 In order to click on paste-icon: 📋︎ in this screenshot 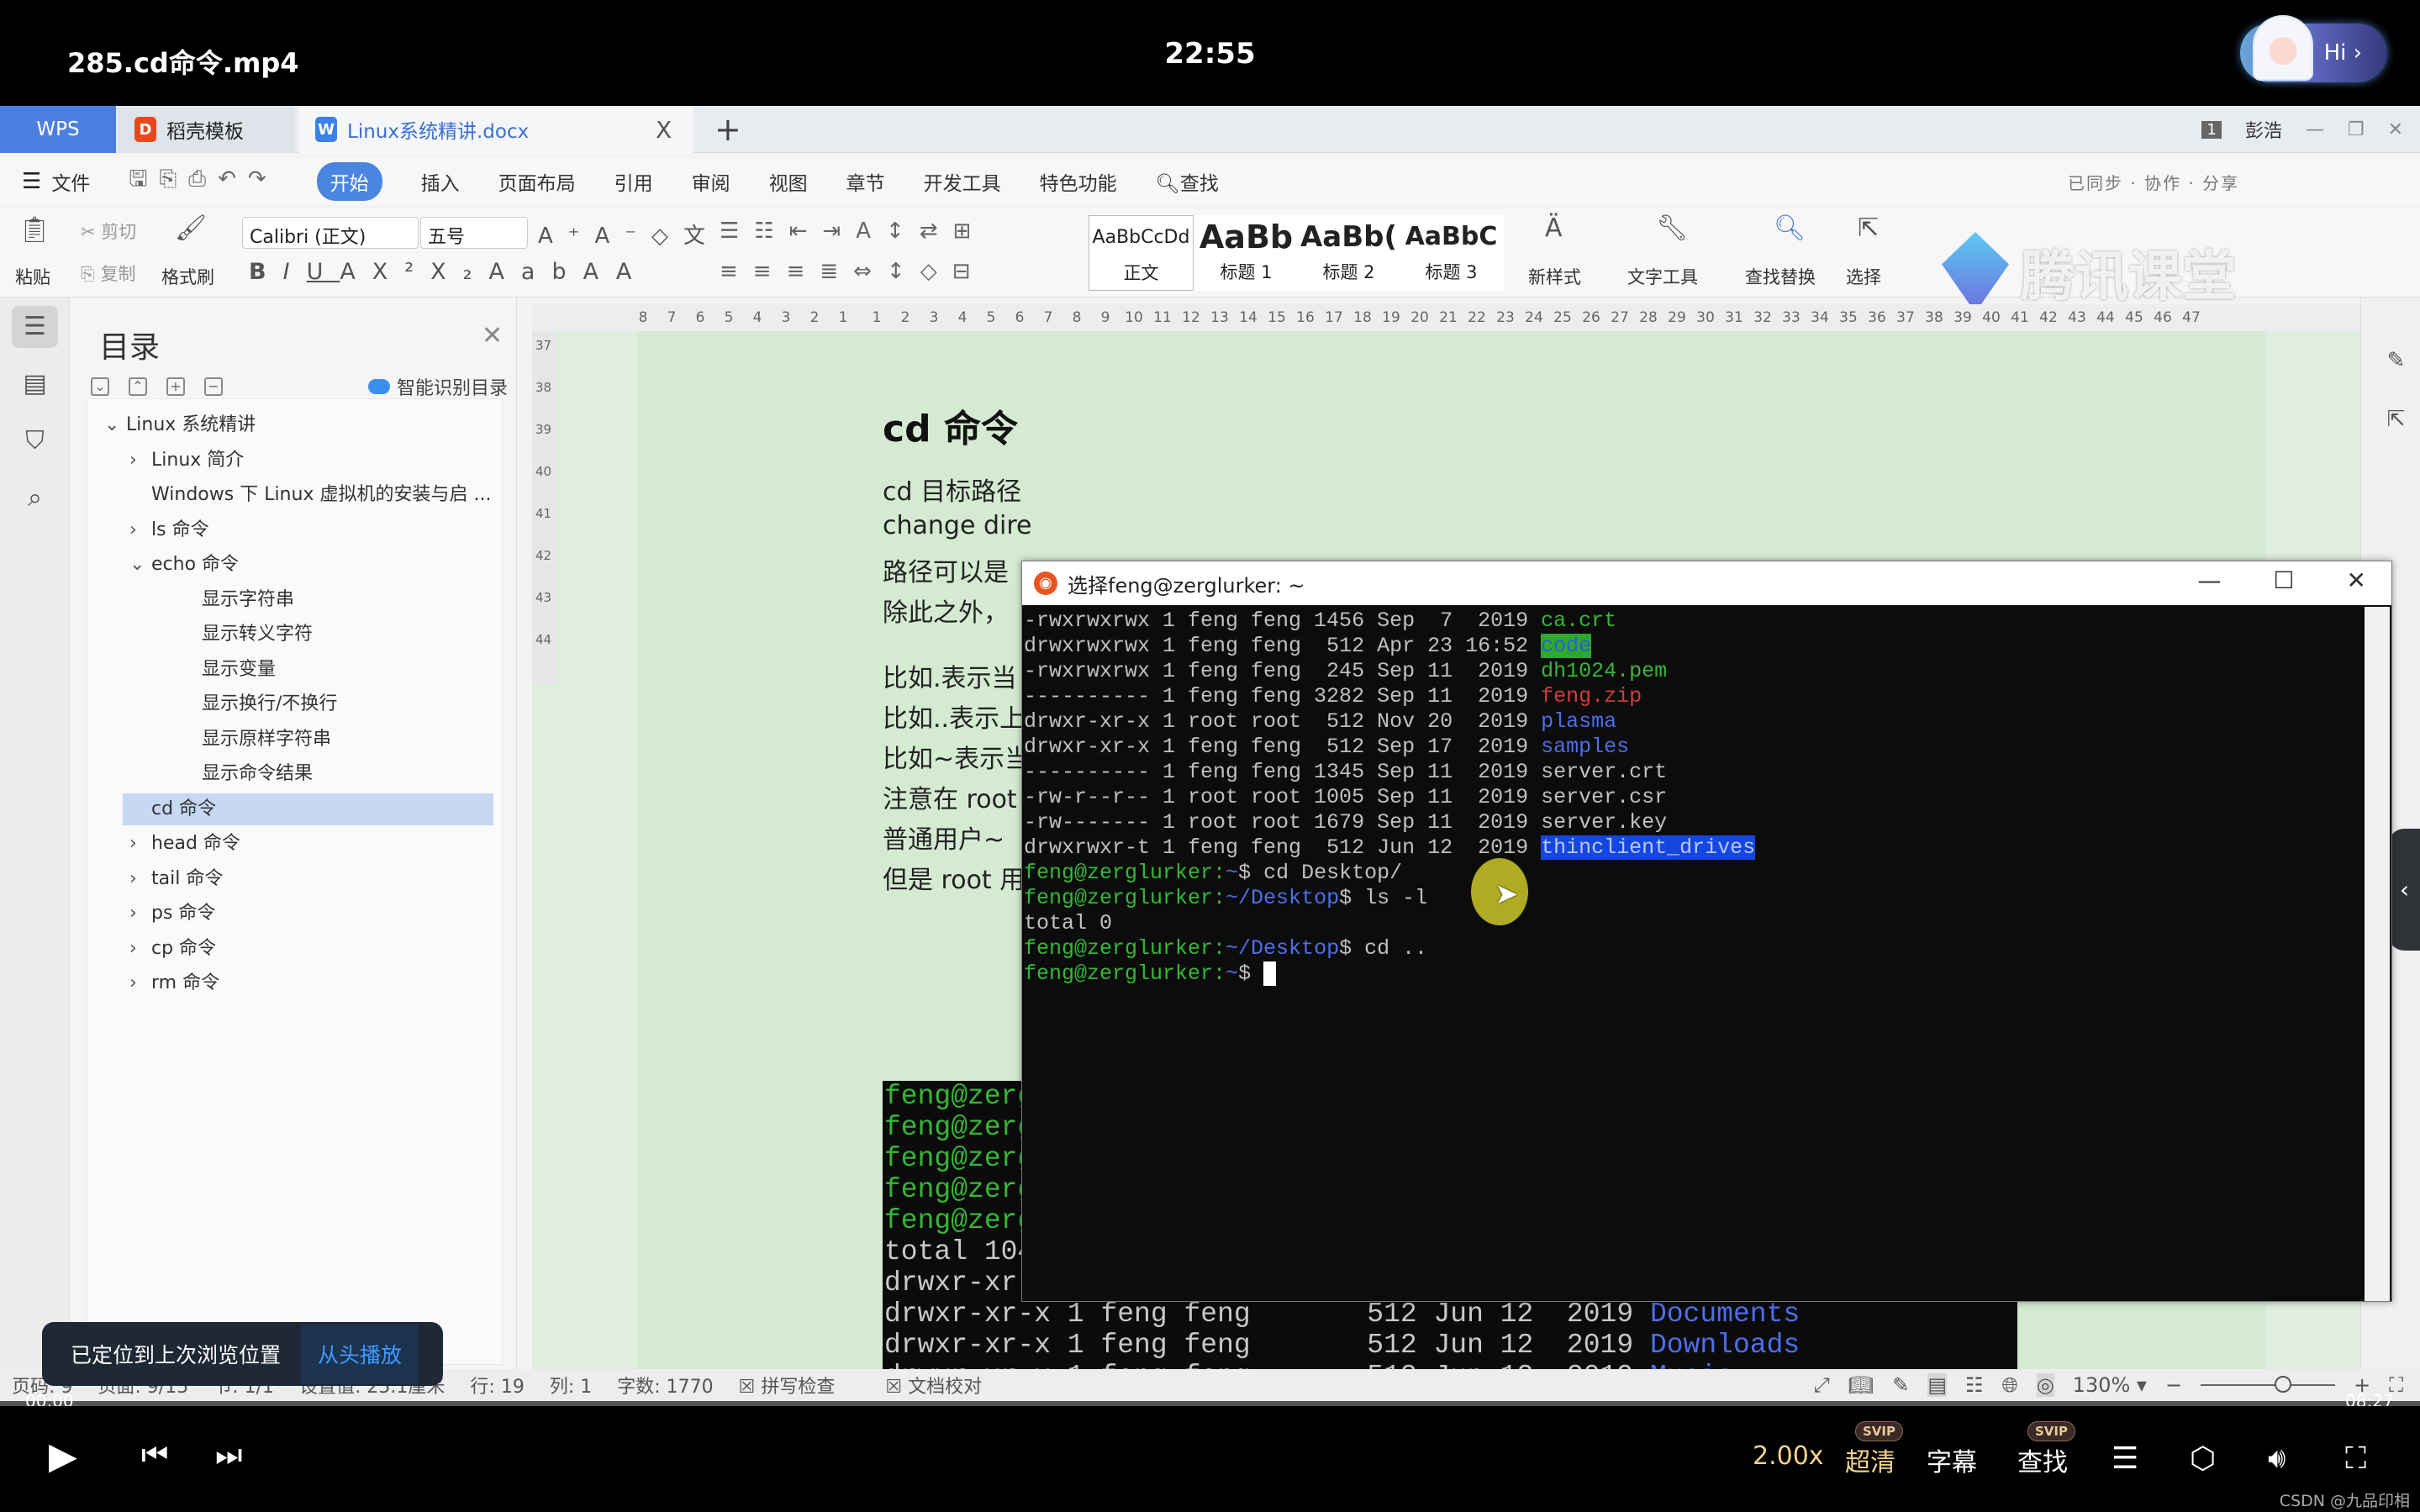, I will do `click(34, 230)`.